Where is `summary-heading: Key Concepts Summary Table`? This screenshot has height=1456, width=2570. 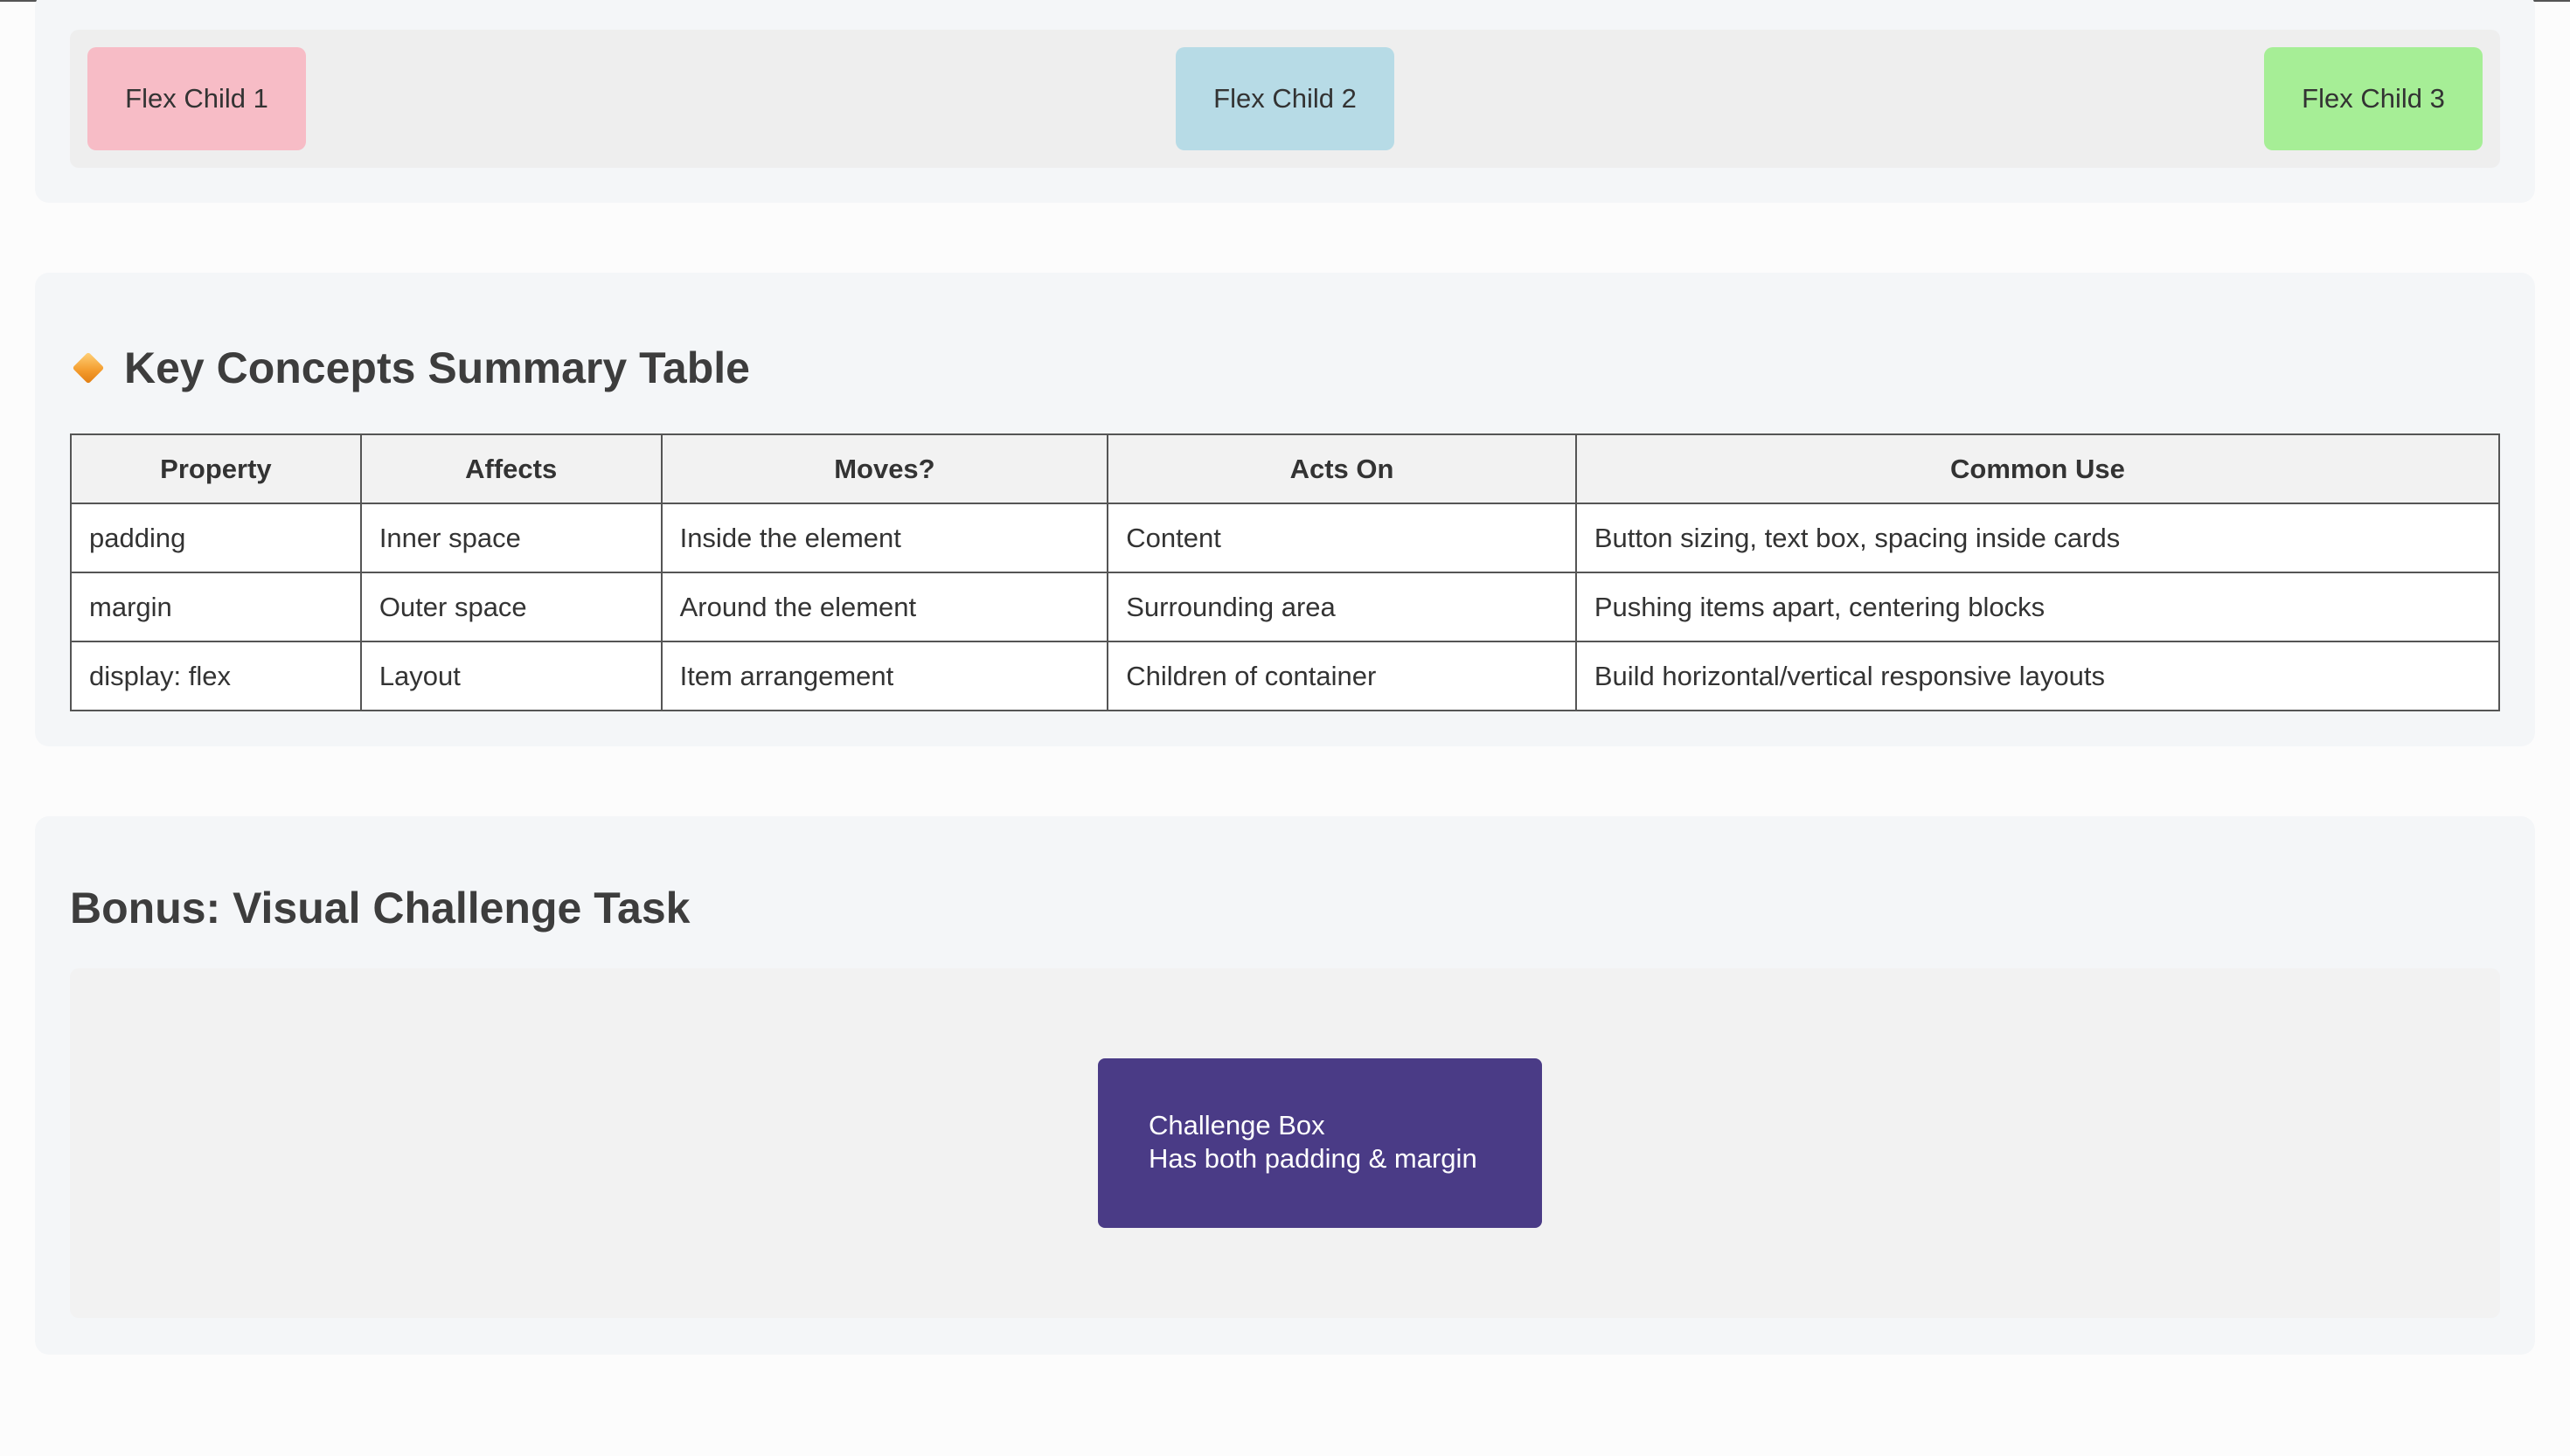 summary-heading: Key Concepts Summary Table is located at coordinates (410, 368).